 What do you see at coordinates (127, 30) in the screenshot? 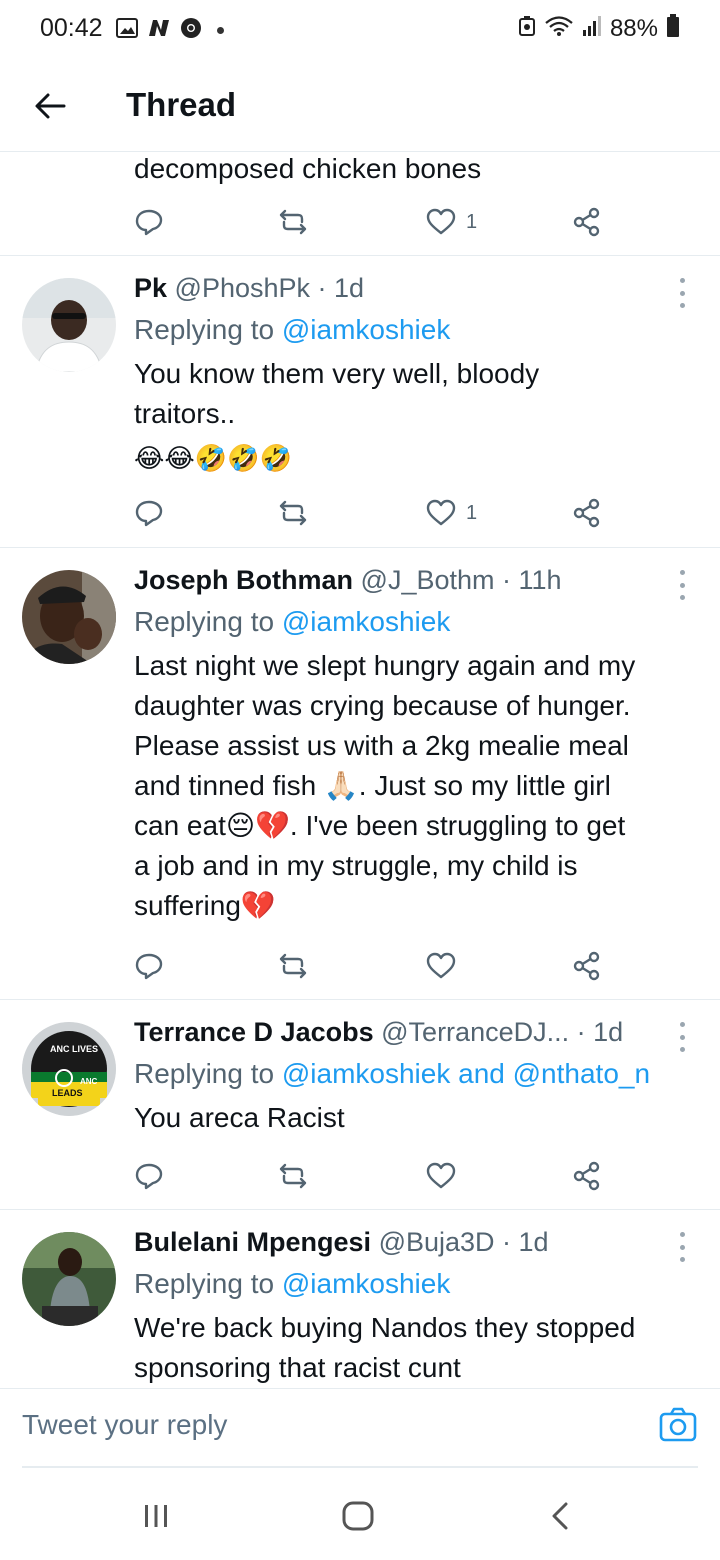
I see `gallery-icon` at bounding box center [127, 30].